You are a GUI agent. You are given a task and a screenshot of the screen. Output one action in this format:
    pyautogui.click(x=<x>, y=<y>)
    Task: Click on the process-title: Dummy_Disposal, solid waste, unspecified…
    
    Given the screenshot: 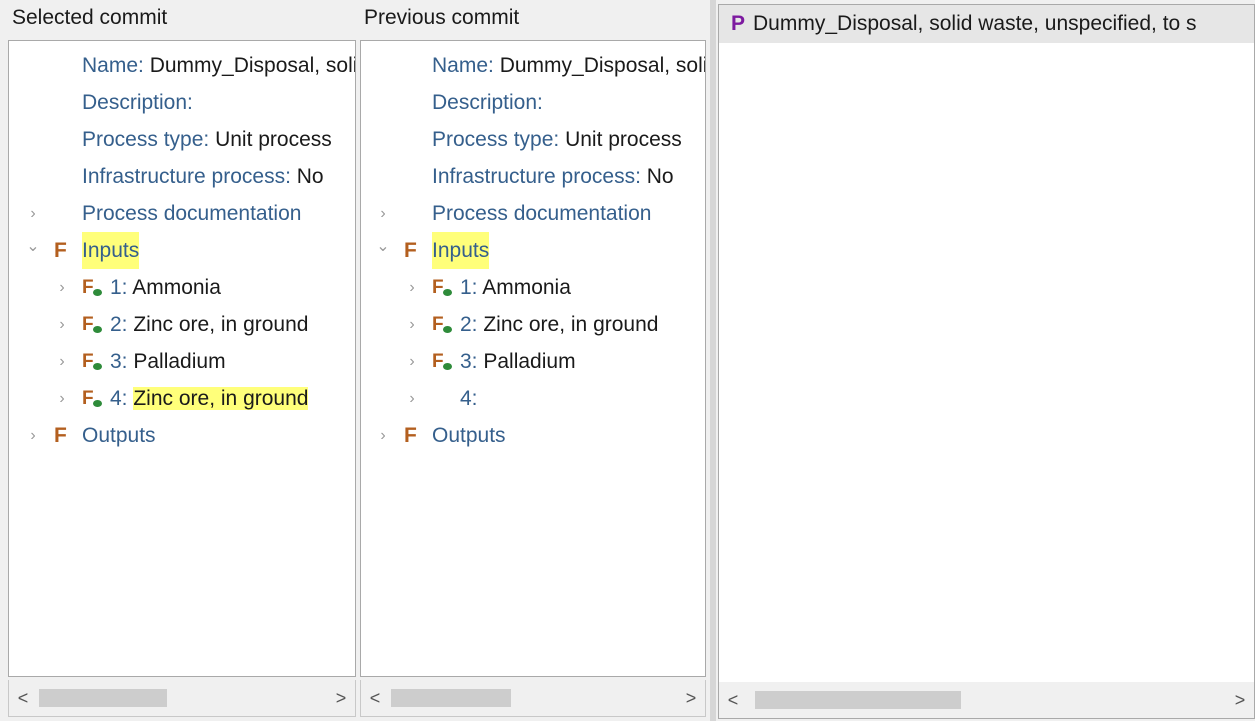 What is the action you would take?
    pyautogui.click(x=975, y=23)
    